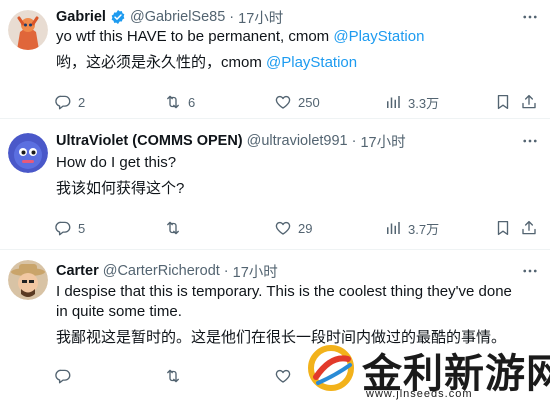 This screenshot has width=550, height=405. I want to click on tweet-header: Carter @CarterRicherodt · 17小时, so click(167, 271).